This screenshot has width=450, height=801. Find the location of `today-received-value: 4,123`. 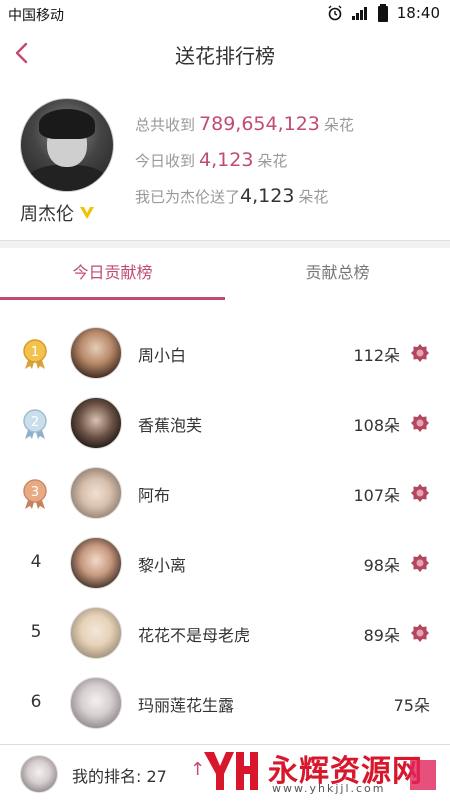

today-received-value: 4,123 is located at coordinates (226, 160).